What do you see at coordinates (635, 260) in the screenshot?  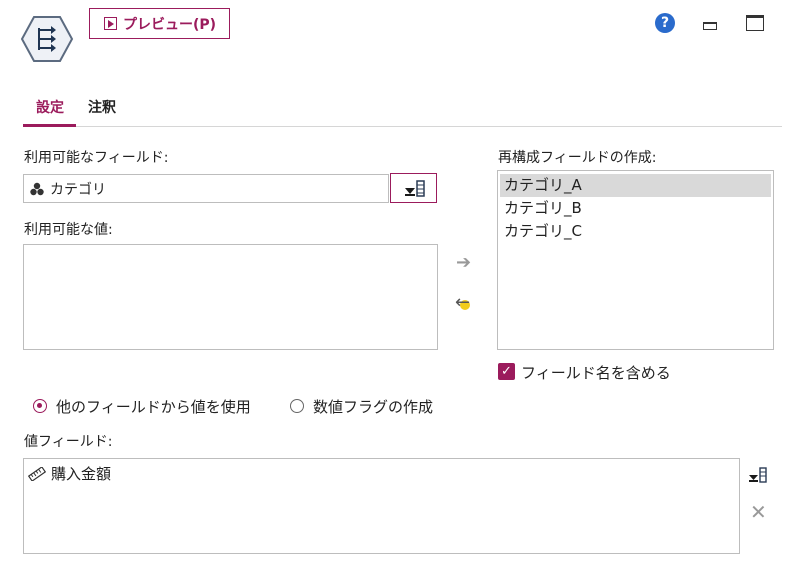 I see `restructured-fields-list: カテゴリ_A カテゴリ_B カテゴリ_C` at bounding box center [635, 260].